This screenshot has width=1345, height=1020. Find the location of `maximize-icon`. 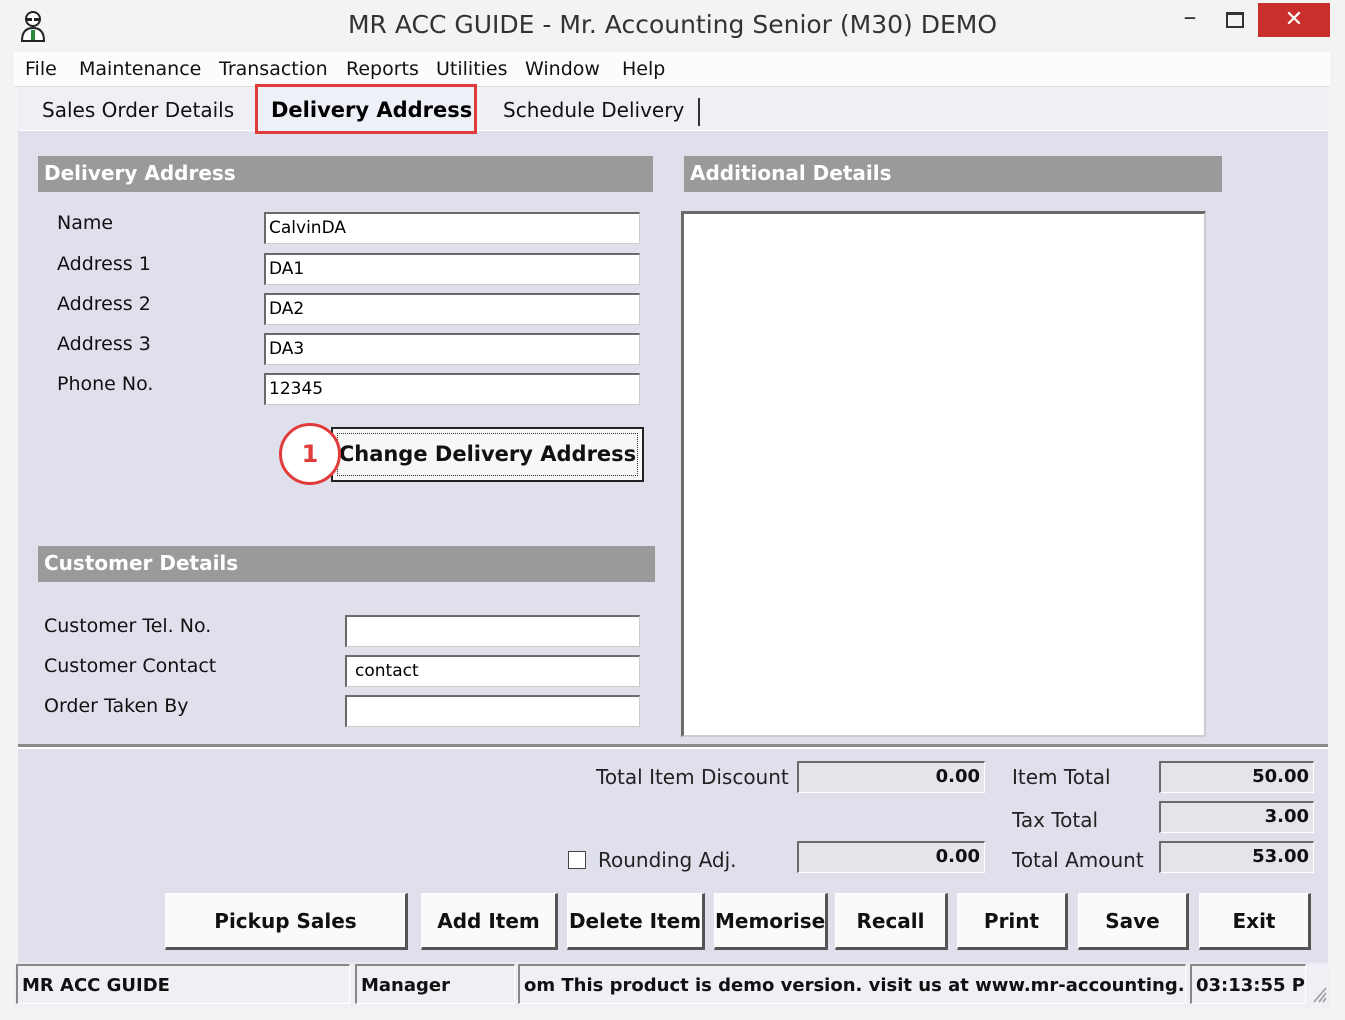

maximize-icon is located at coordinates (1235, 20).